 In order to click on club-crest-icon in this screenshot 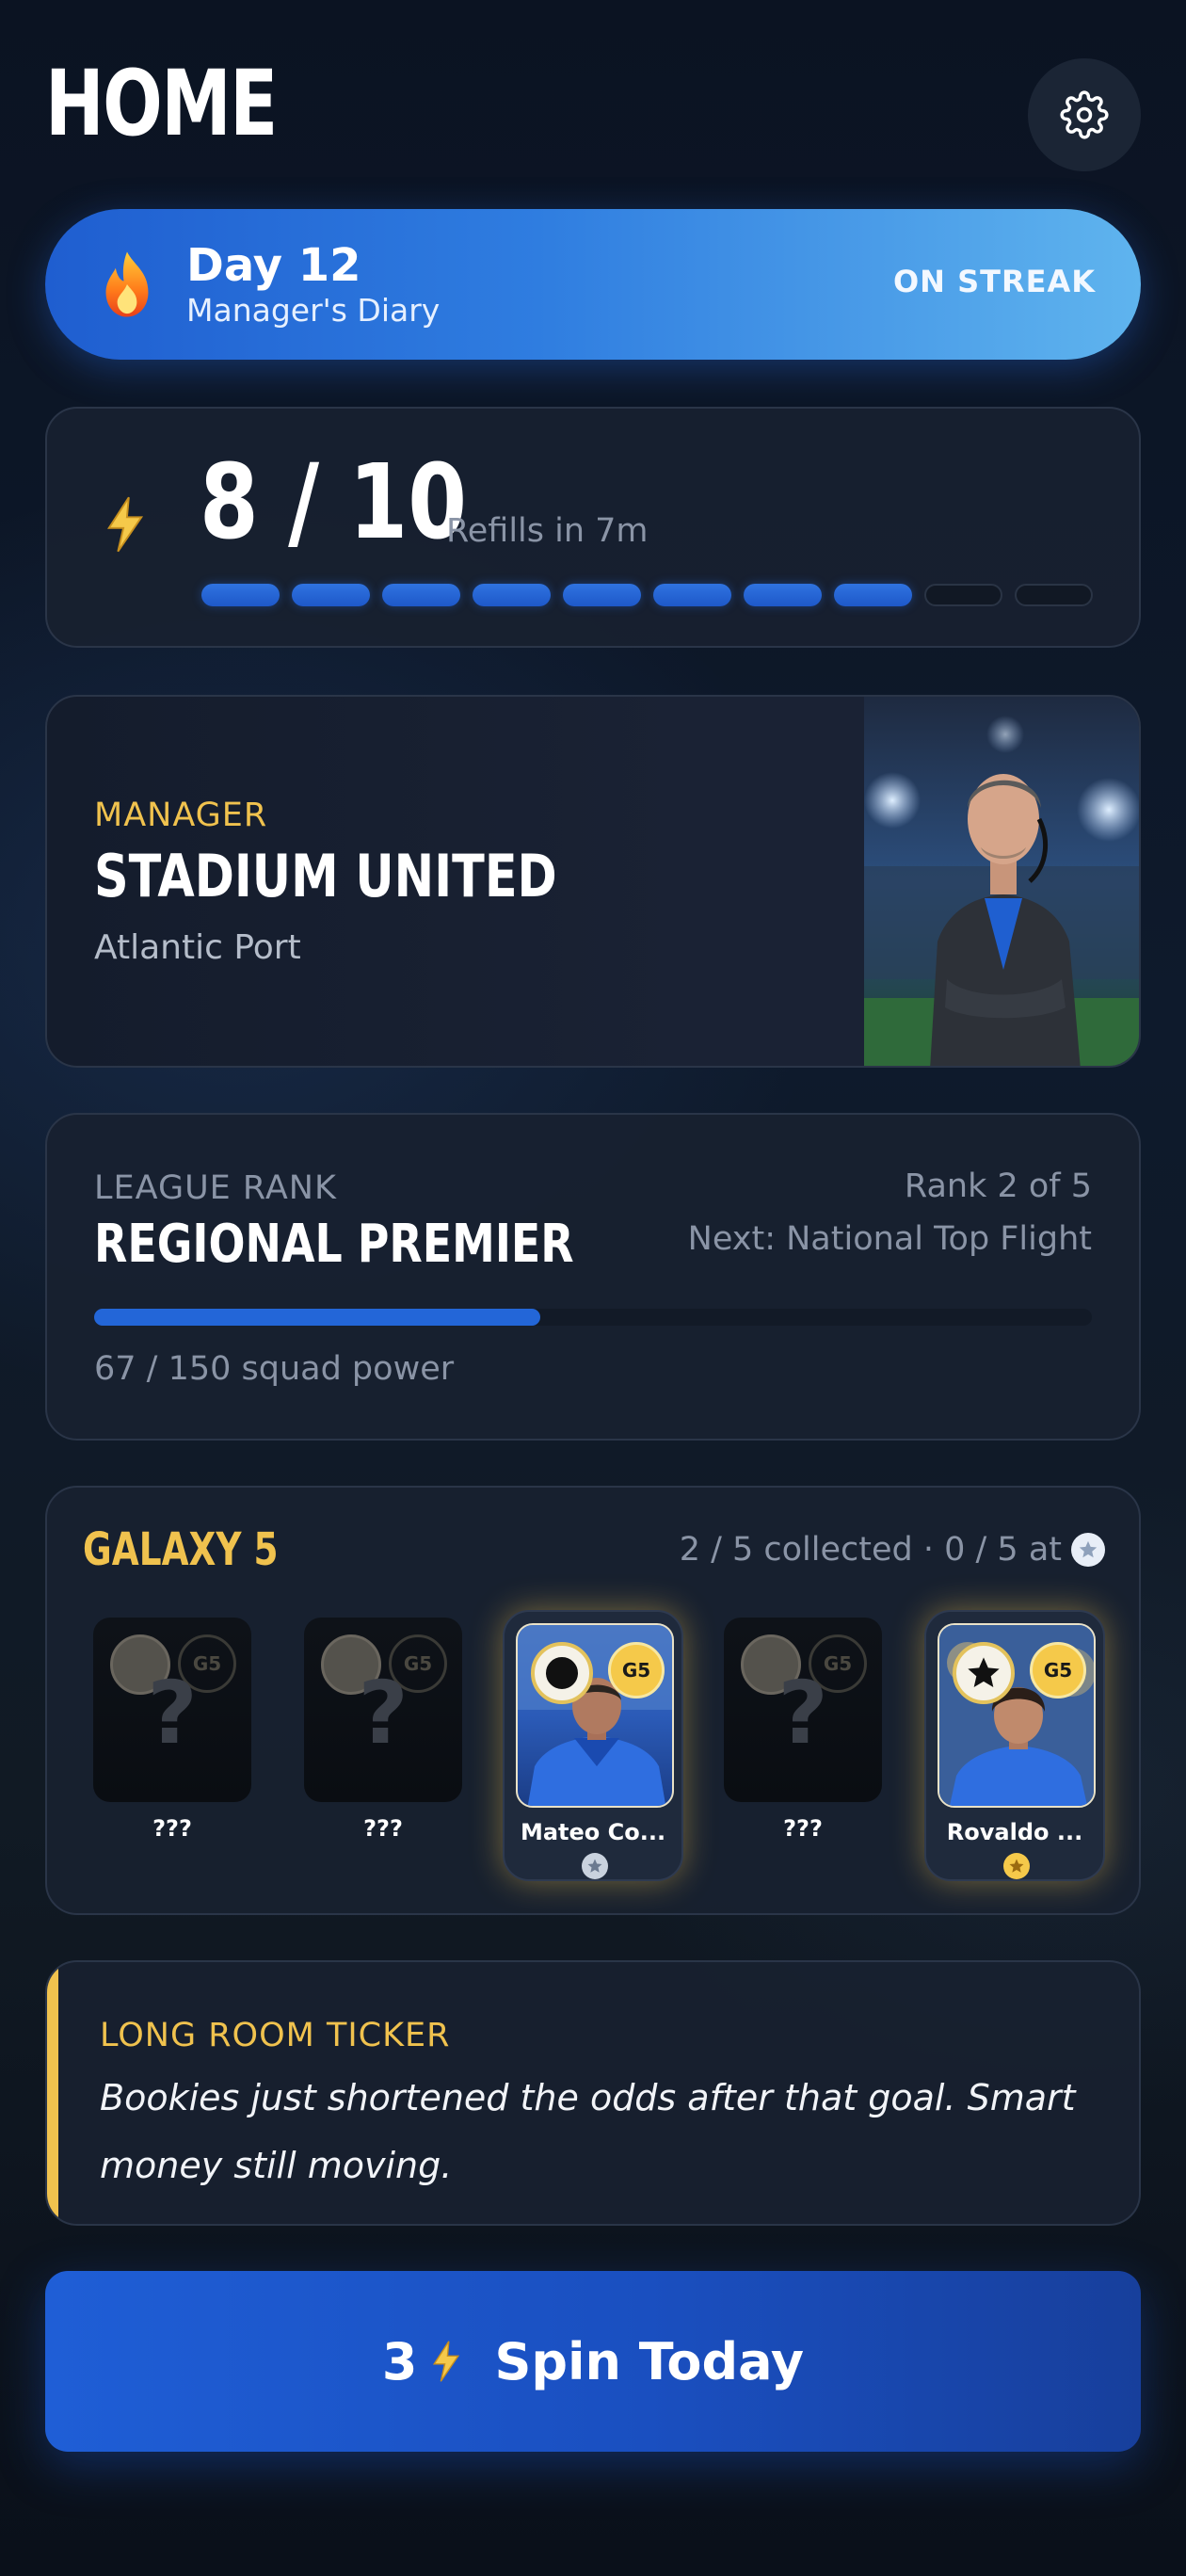, I will do `click(562, 1673)`.